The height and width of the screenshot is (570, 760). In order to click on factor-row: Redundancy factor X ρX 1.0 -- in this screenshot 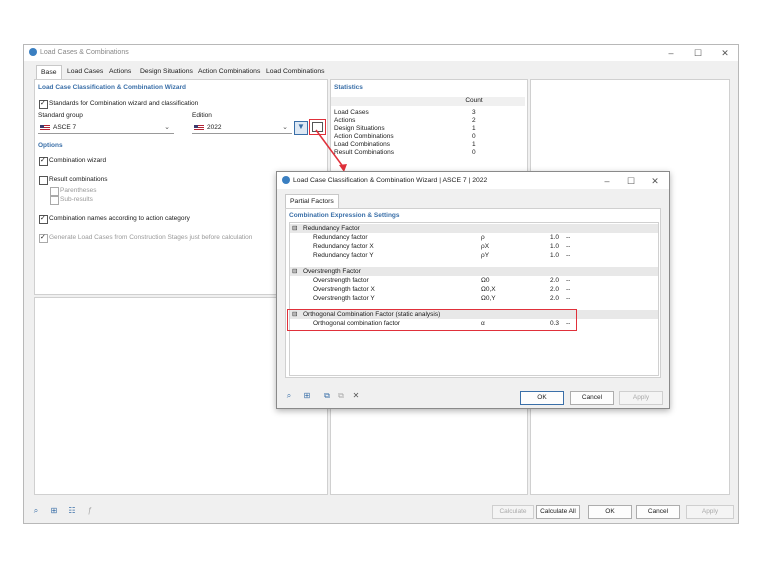, I will do `click(474, 246)`.